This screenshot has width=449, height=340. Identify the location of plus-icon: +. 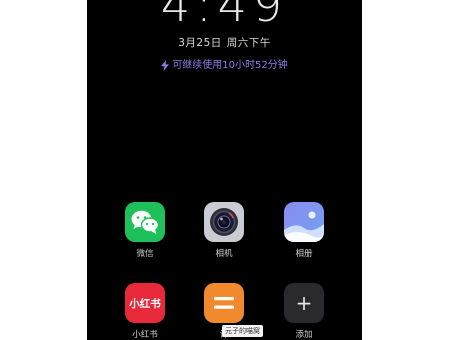
(304, 303).